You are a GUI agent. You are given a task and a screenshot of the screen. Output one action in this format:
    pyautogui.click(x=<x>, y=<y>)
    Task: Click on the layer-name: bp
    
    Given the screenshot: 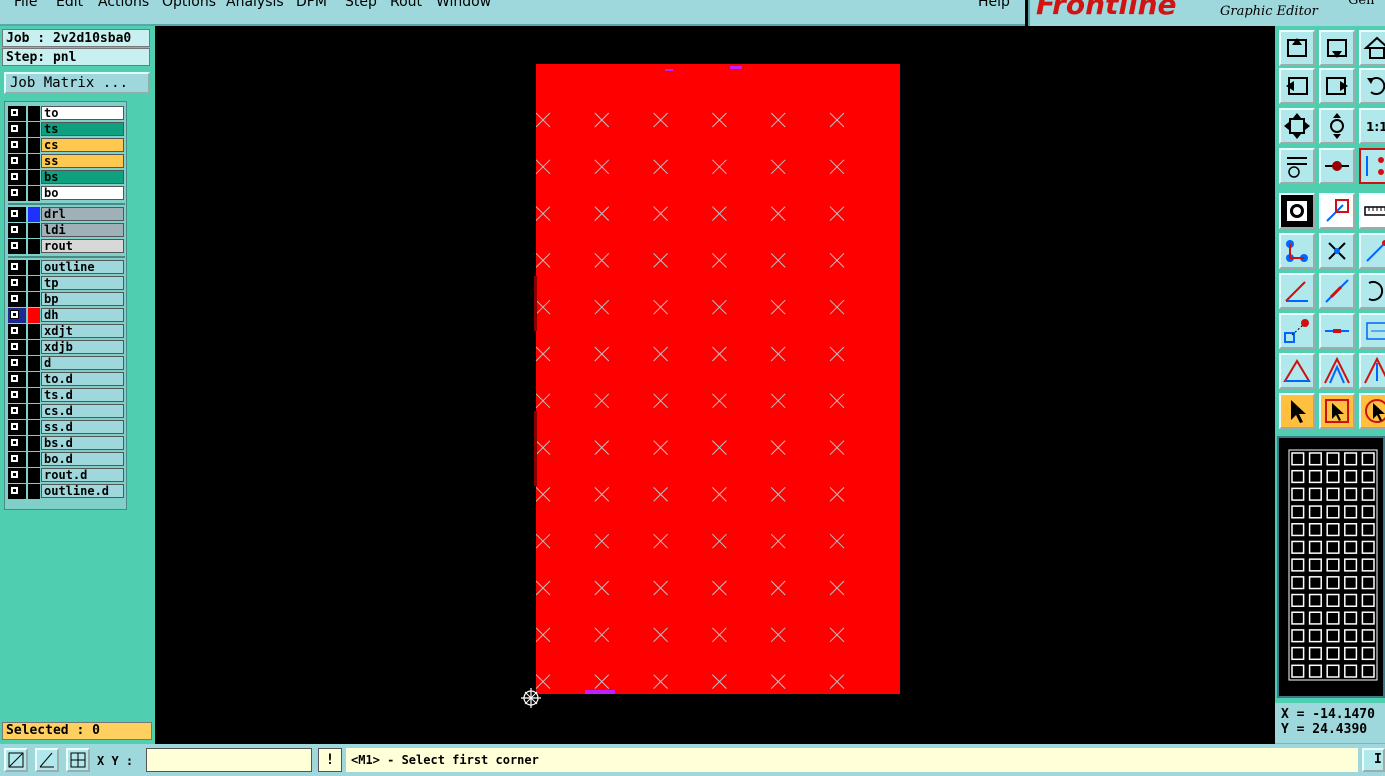 What is the action you would take?
    pyautogui.click(x=82, y=299)
    